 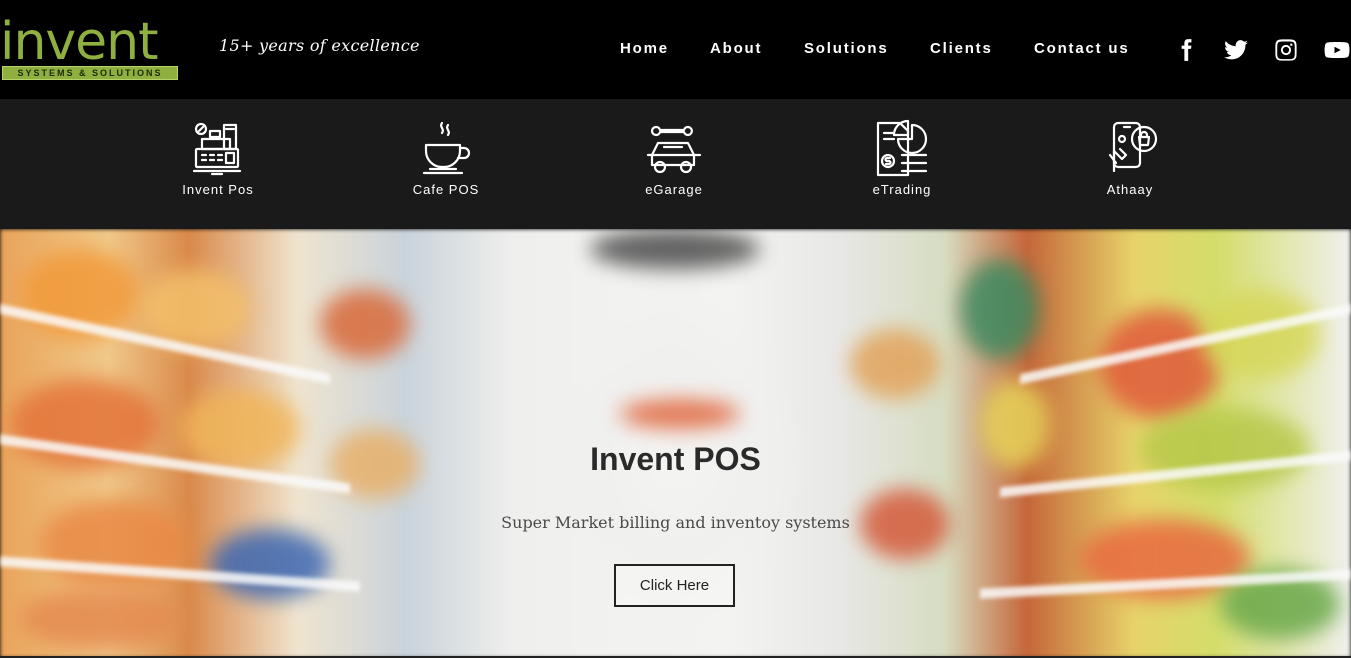 I want to click on instagram-icon, so click(x=1286, y=50).